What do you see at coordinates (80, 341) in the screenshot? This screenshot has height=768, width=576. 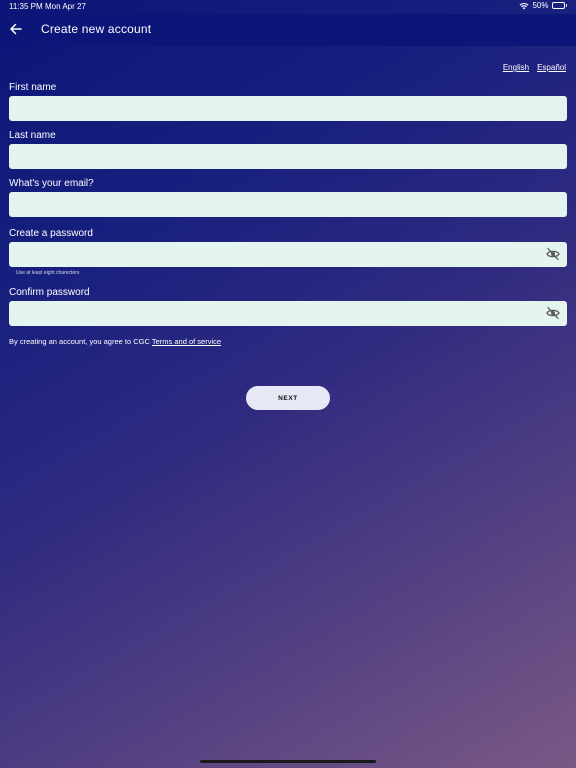 I see `terms-prefix: By creating an account, you agree to CGC` at bounding box center [80, 341].